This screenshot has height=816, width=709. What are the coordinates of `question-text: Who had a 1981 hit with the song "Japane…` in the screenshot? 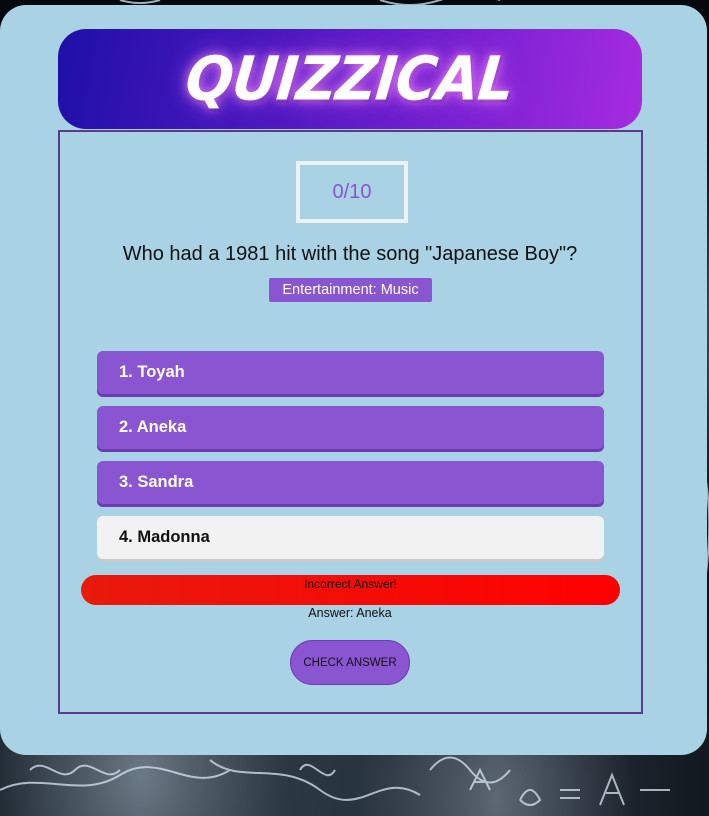 It's located at (350, 254).